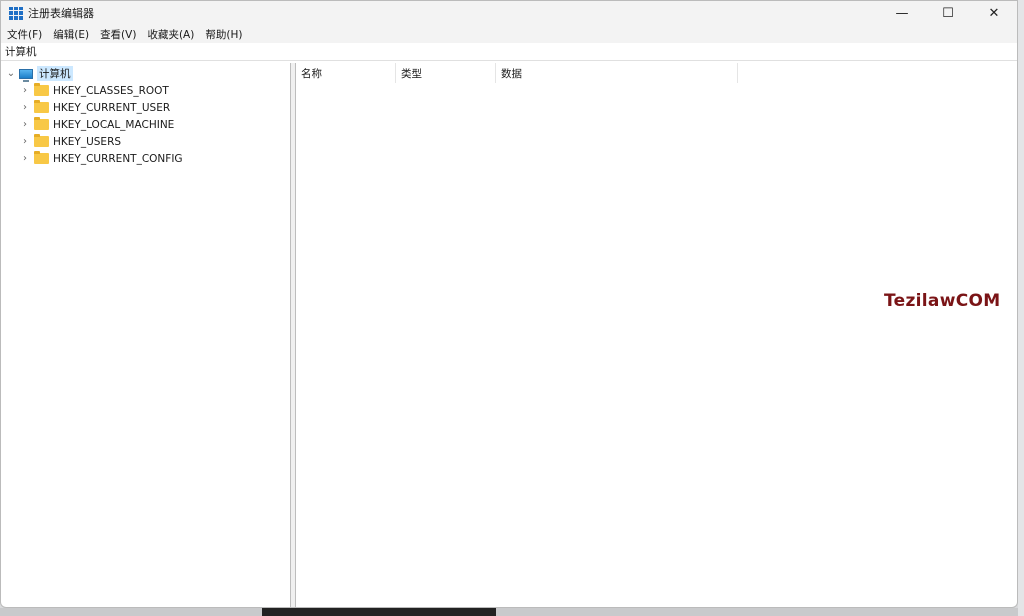  What do you see at coordinates (994, 13) in the screenshot?
I see `close-button: ✕` at bounding box center [994, 13].